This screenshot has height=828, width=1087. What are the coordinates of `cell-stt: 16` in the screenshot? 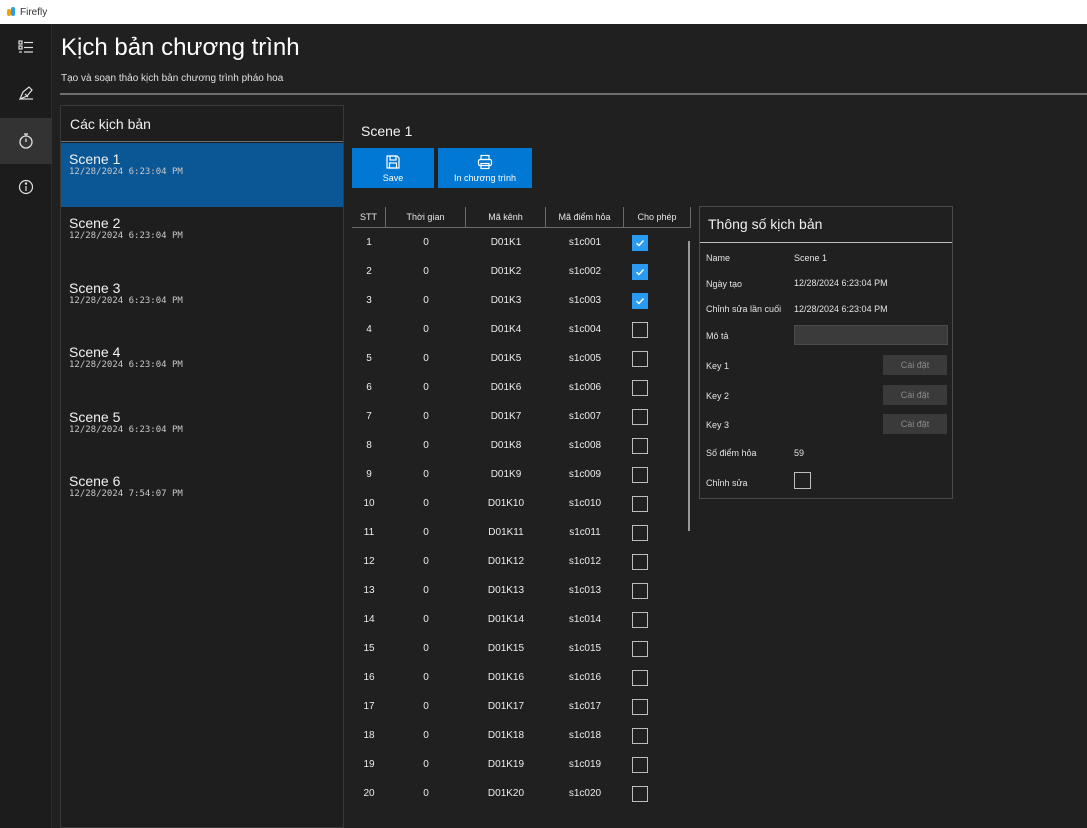 It's located at (369, 677).